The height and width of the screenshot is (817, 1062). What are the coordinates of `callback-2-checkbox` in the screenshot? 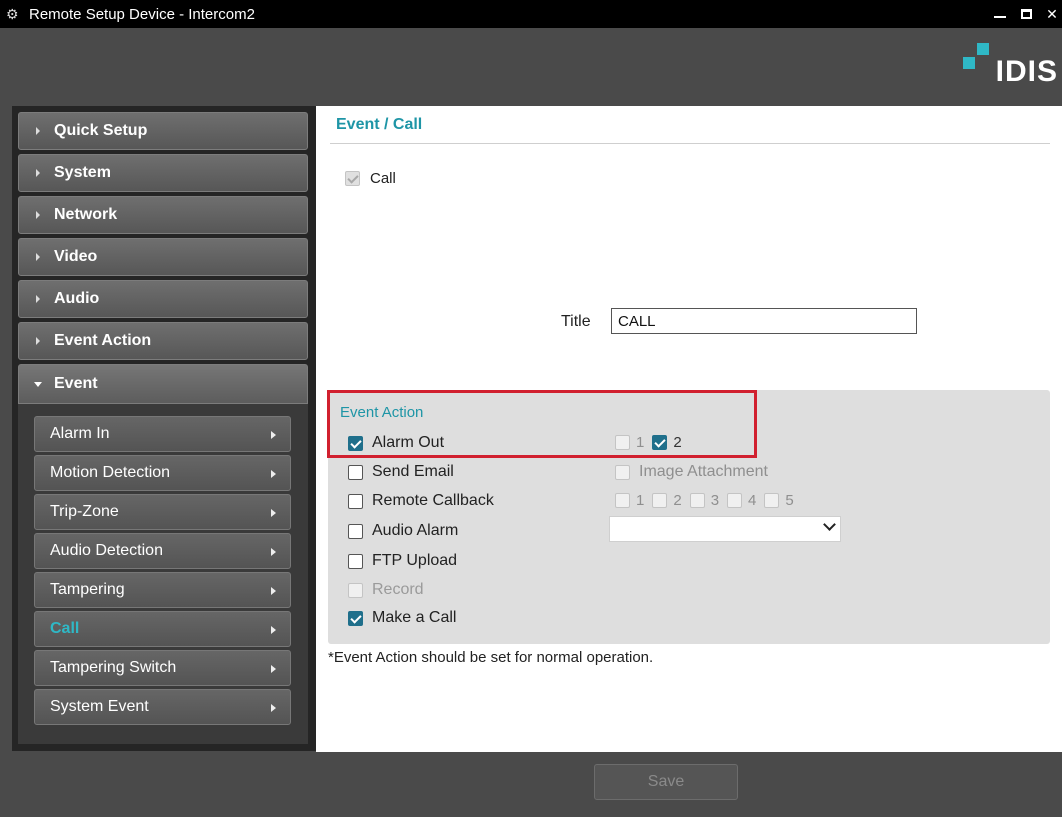 It's located at (660, 500).